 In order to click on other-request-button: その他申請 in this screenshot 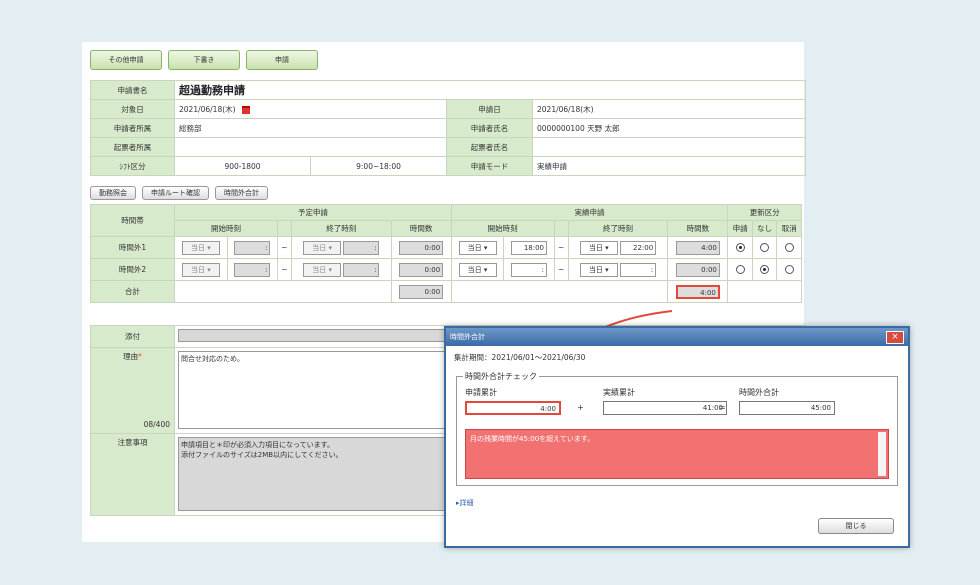, I will do `click(126, 60)`.